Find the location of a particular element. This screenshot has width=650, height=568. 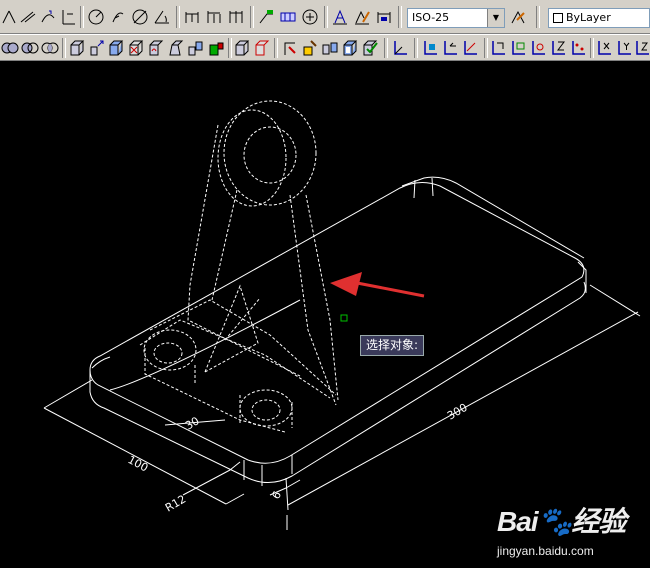

check-icon is located at coordinates (370, 48).